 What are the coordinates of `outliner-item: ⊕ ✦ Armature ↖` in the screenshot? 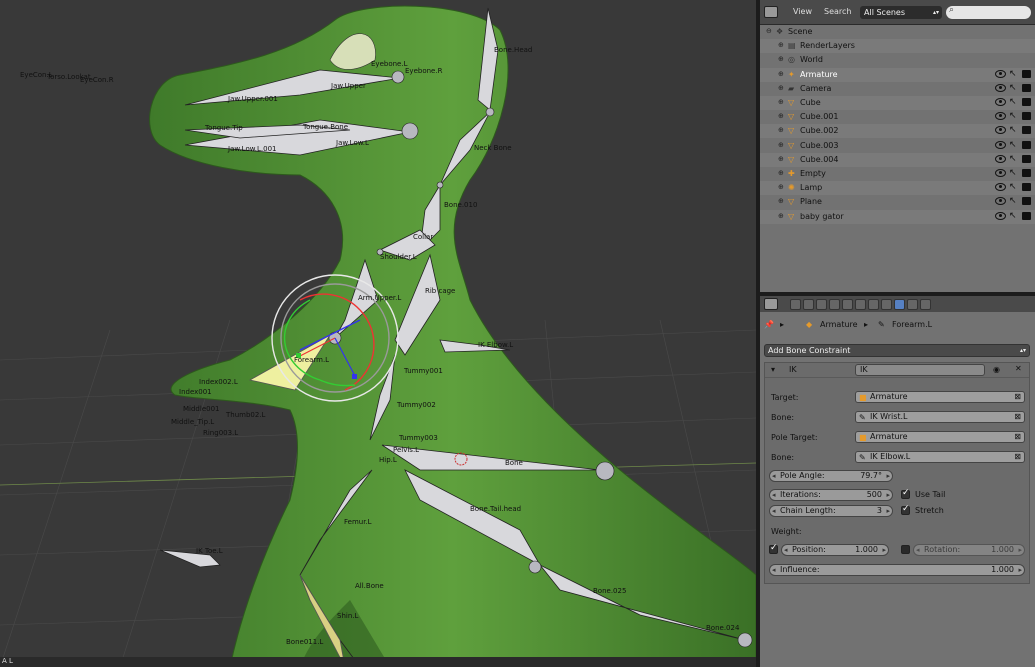 It's located at (897, 74).